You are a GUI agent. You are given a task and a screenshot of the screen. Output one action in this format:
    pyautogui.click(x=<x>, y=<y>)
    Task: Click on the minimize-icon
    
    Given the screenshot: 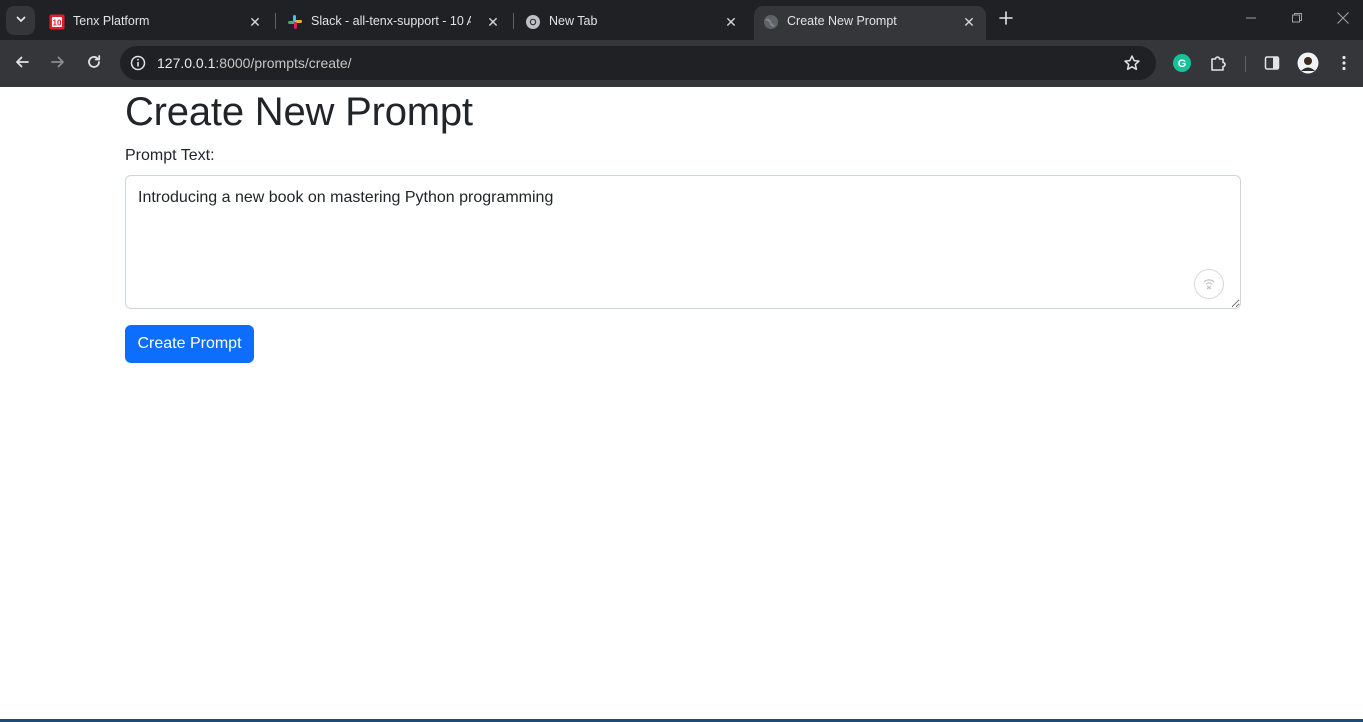 What is the action you would take?
    pyautogui.click(x=1251, y=20)
    